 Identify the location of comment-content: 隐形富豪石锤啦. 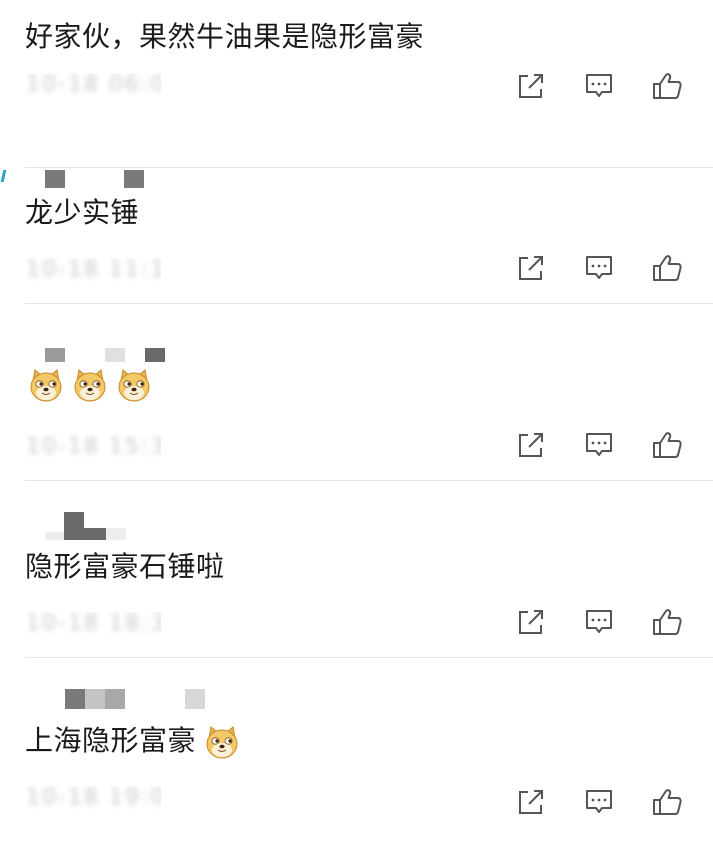
(125, 567).